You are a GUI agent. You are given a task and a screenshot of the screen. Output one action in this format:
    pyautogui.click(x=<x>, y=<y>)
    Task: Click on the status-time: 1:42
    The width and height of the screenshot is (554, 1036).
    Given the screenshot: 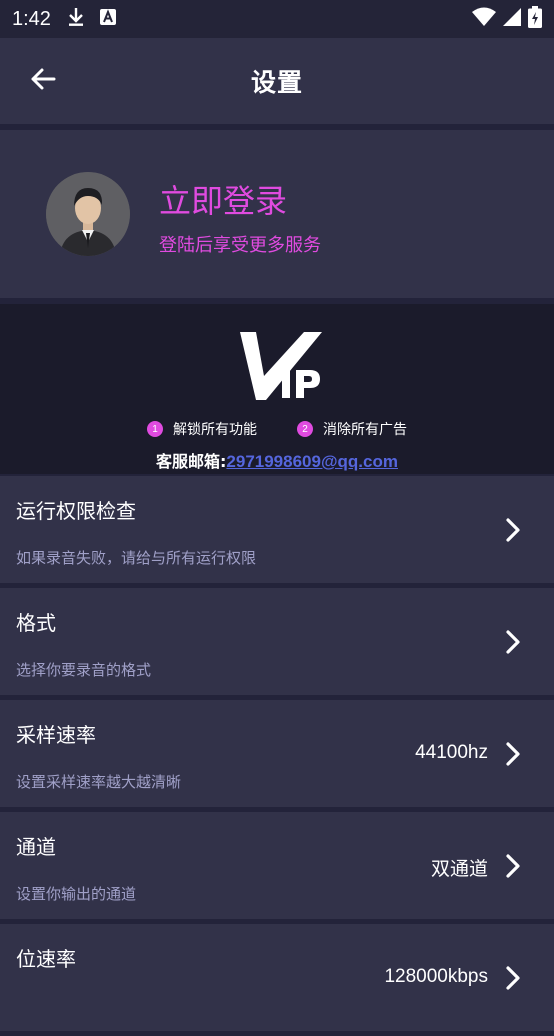 What is the action you would take?
    pyautogui.click(x=31, y=18)
    